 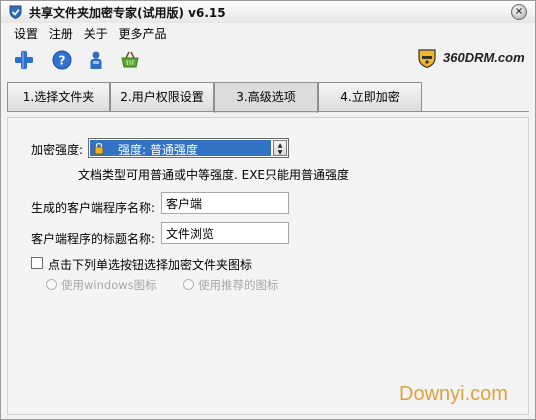 I want to click on menu-bar: 设置 注册 关于 更多产品, so click(x=94, y=33).